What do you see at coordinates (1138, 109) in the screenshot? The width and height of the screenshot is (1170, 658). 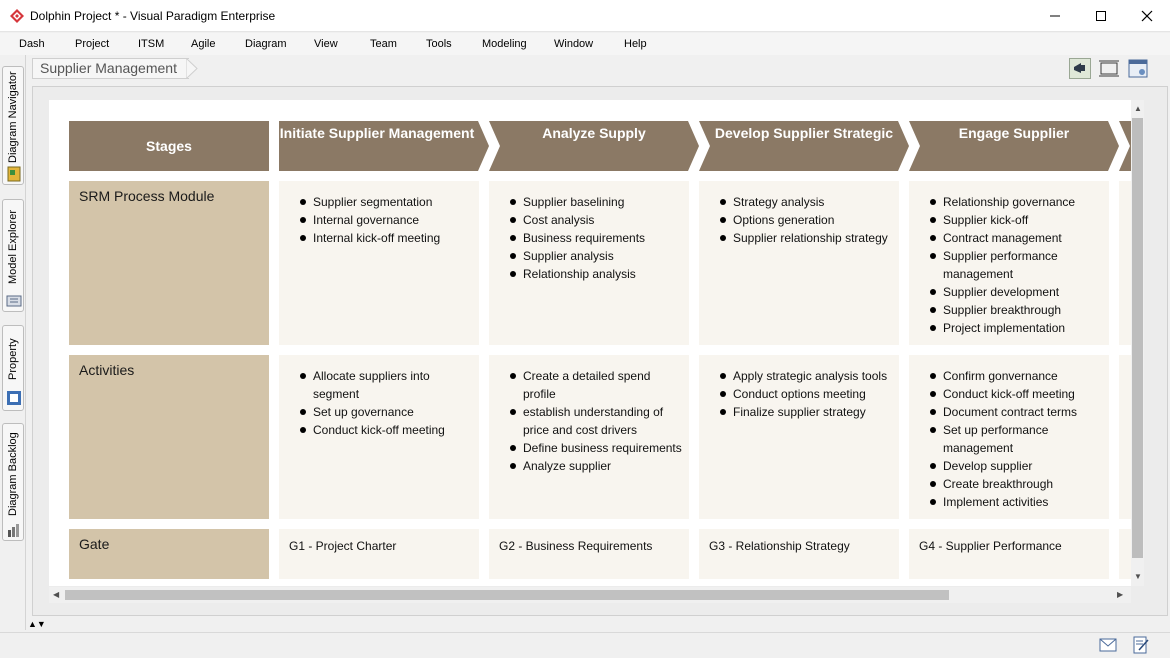 I see `scroll-up-icon: ▲` at bounding box center [1138, 109].